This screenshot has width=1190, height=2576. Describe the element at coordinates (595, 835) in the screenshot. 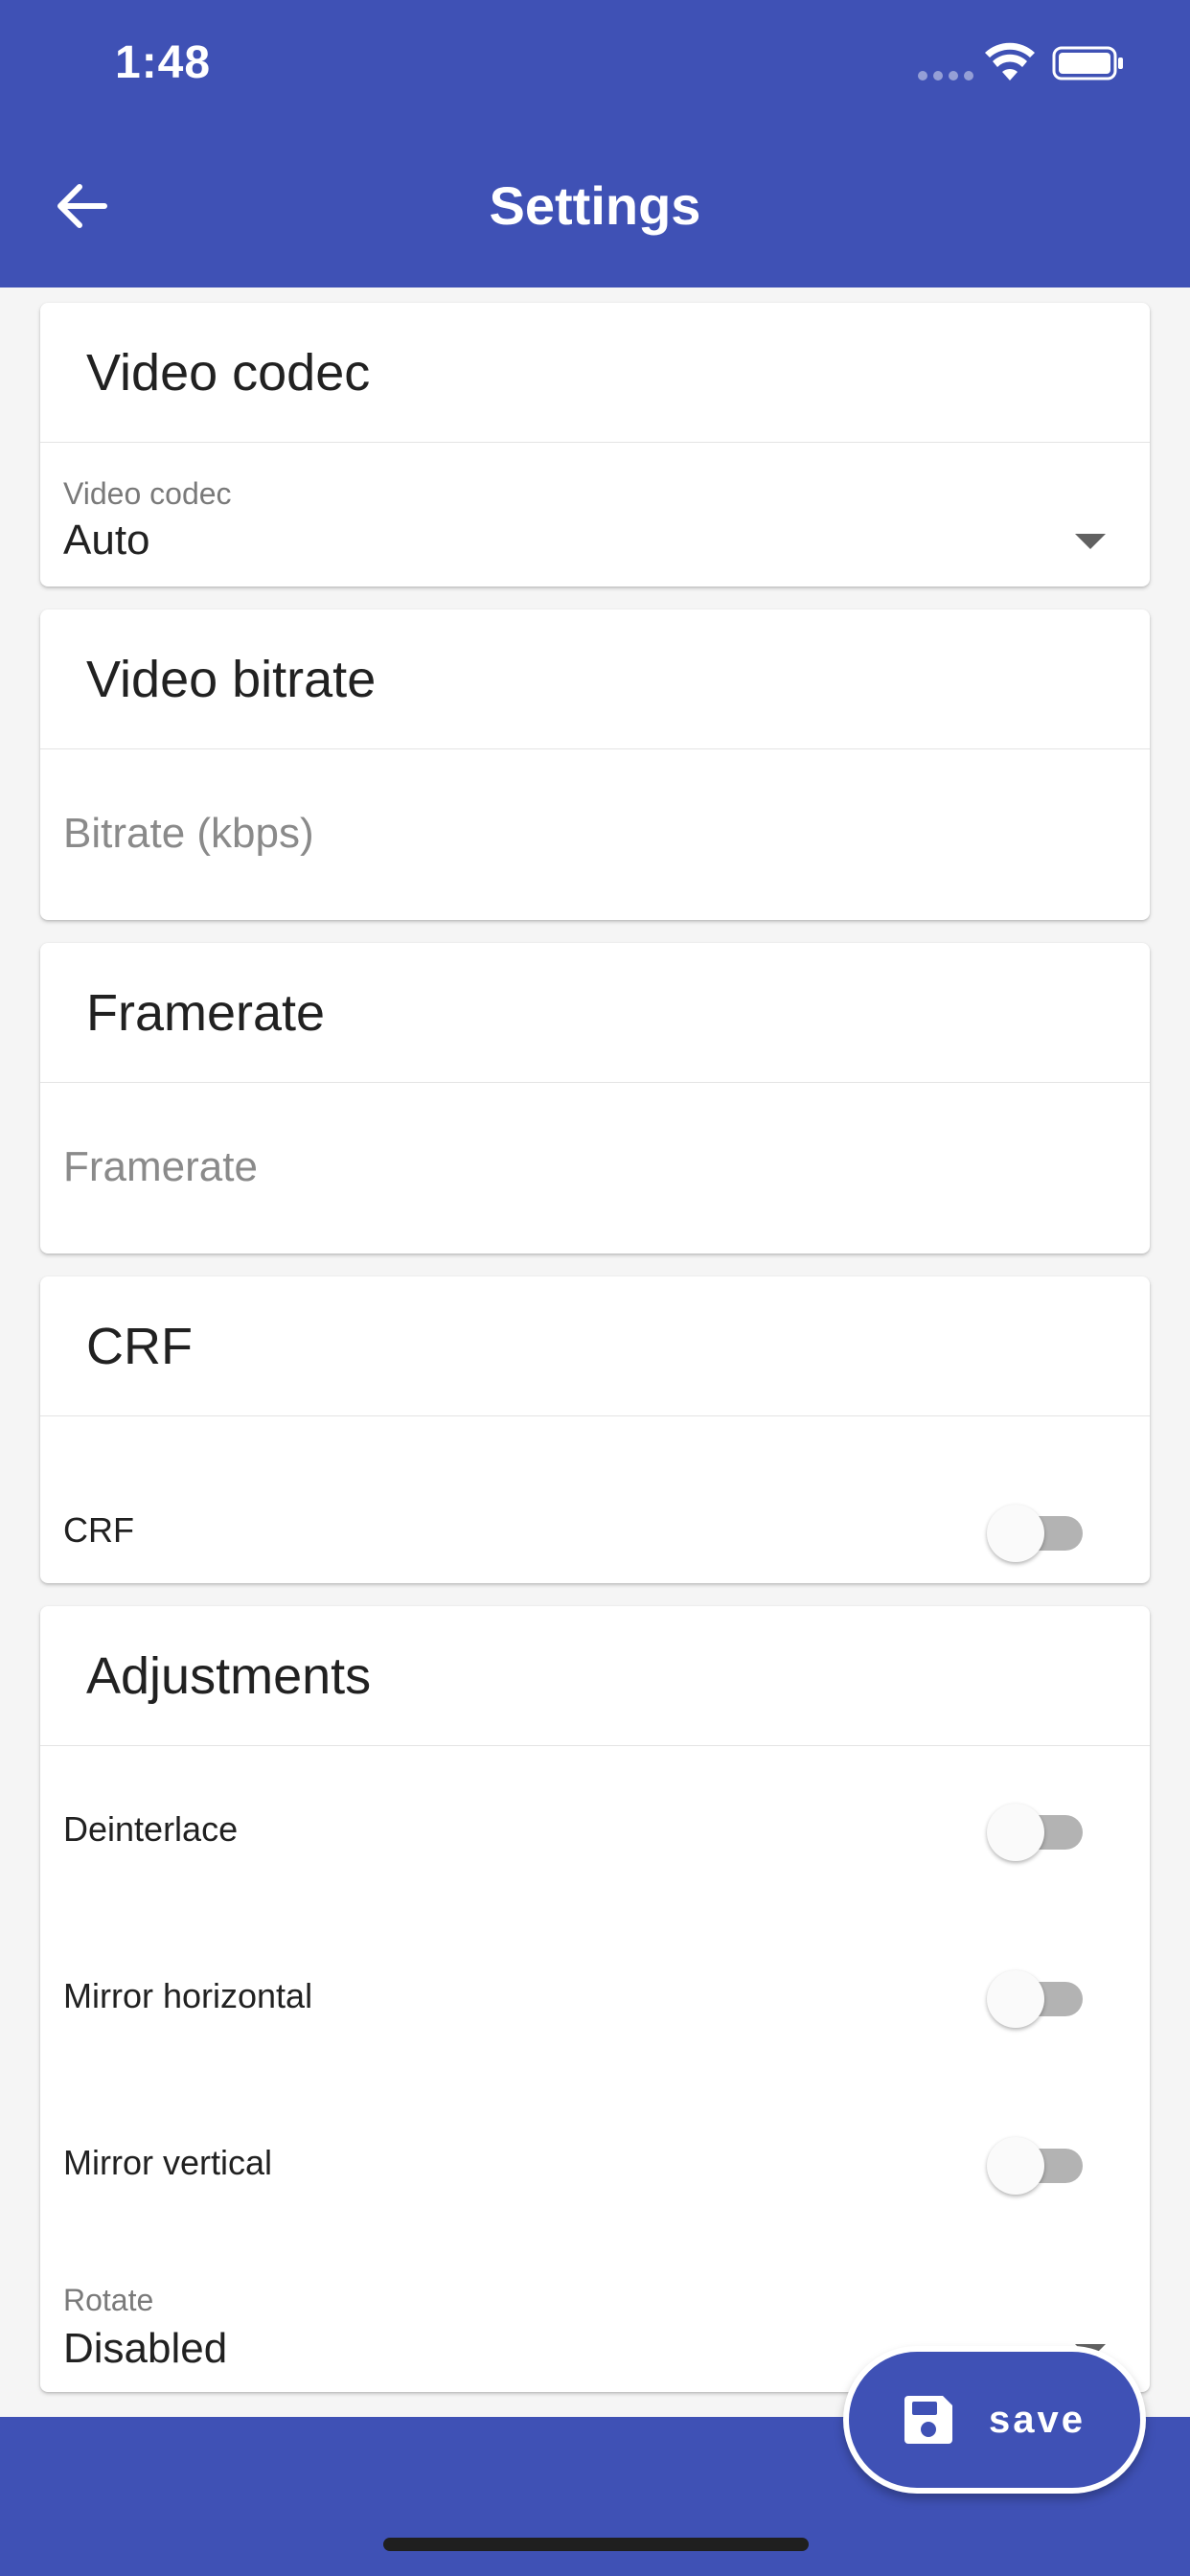

I see `bitrate-input: Bitrate (kbps)` at that location.